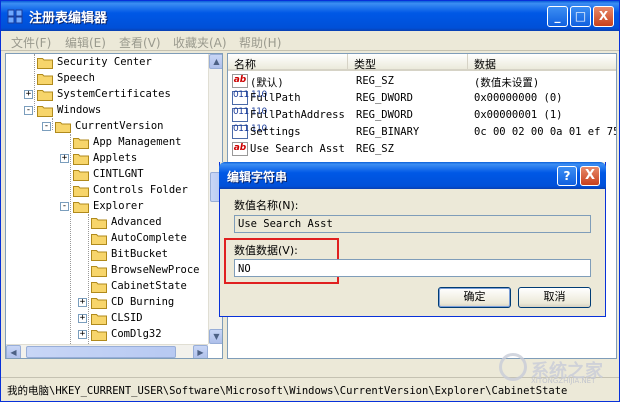  What do you see at coordinates (557, 16) in the screenshot?
I see `minimize-button: _` at bounding box center [557, 16].